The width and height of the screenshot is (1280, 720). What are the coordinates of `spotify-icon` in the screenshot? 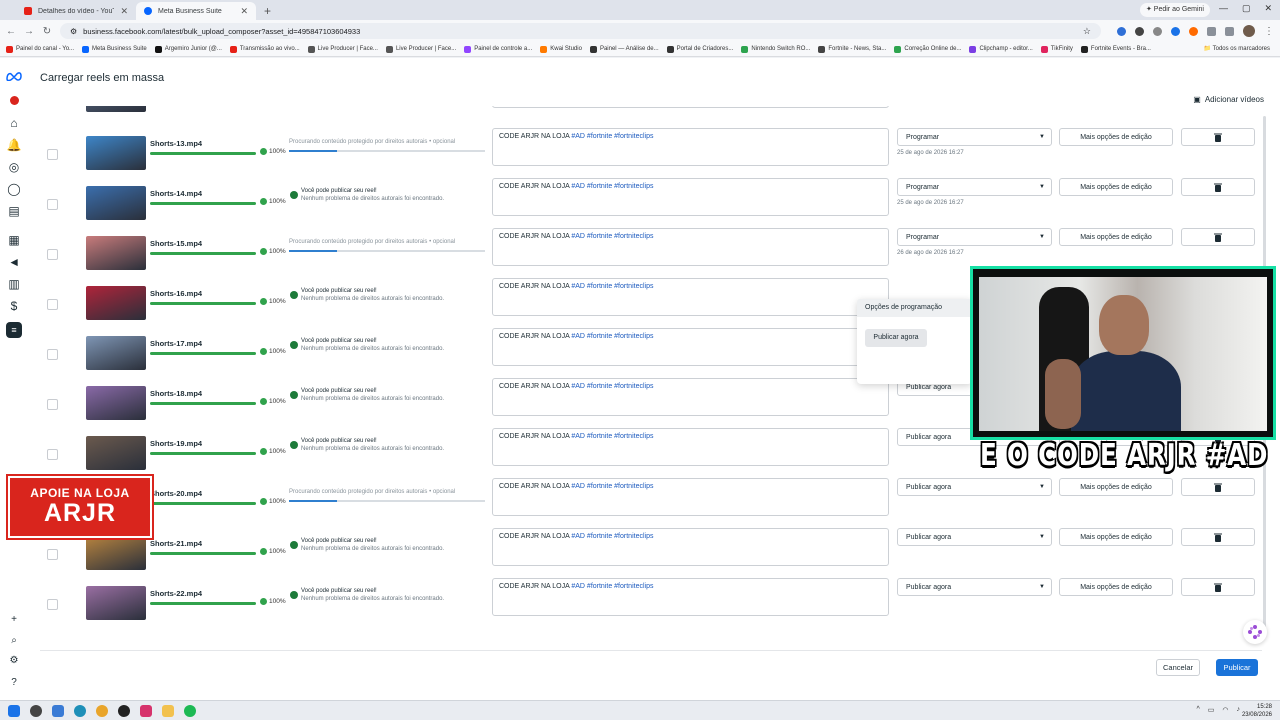 It's located at (190, 710).